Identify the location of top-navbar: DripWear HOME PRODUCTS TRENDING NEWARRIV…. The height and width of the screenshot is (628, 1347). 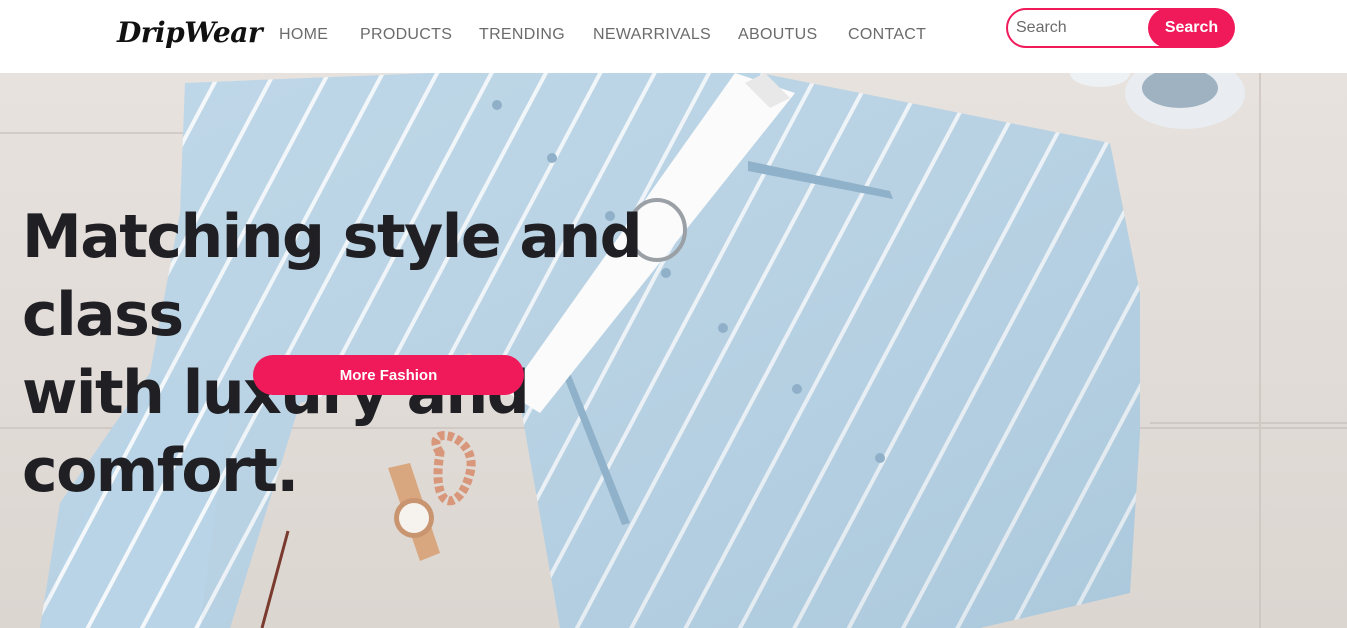
(673, 36).